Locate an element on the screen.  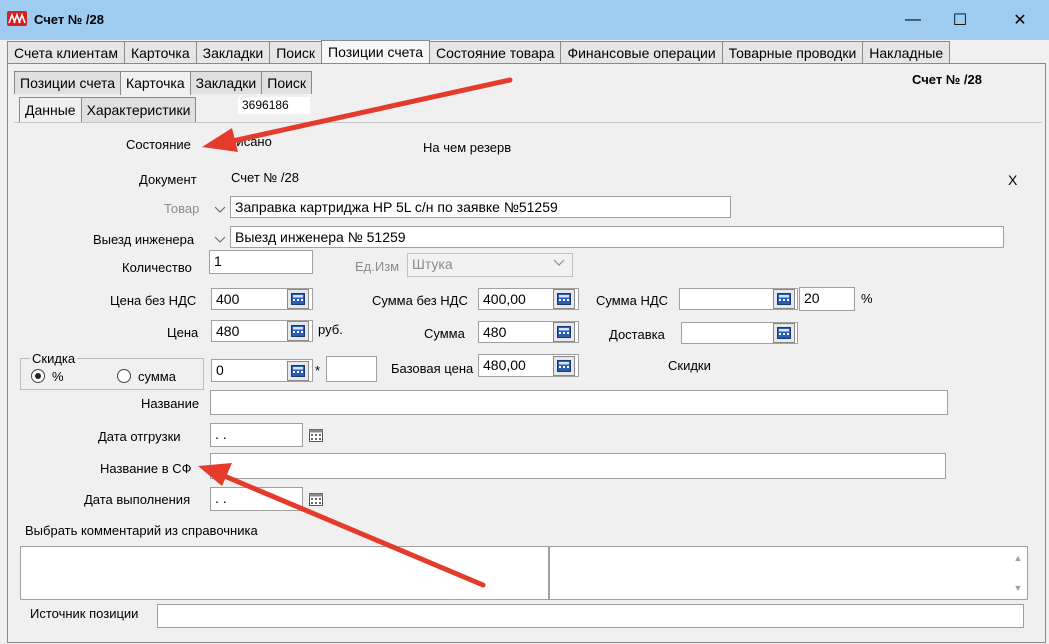
currency-label: руб. is located at coordinates (330, 329).